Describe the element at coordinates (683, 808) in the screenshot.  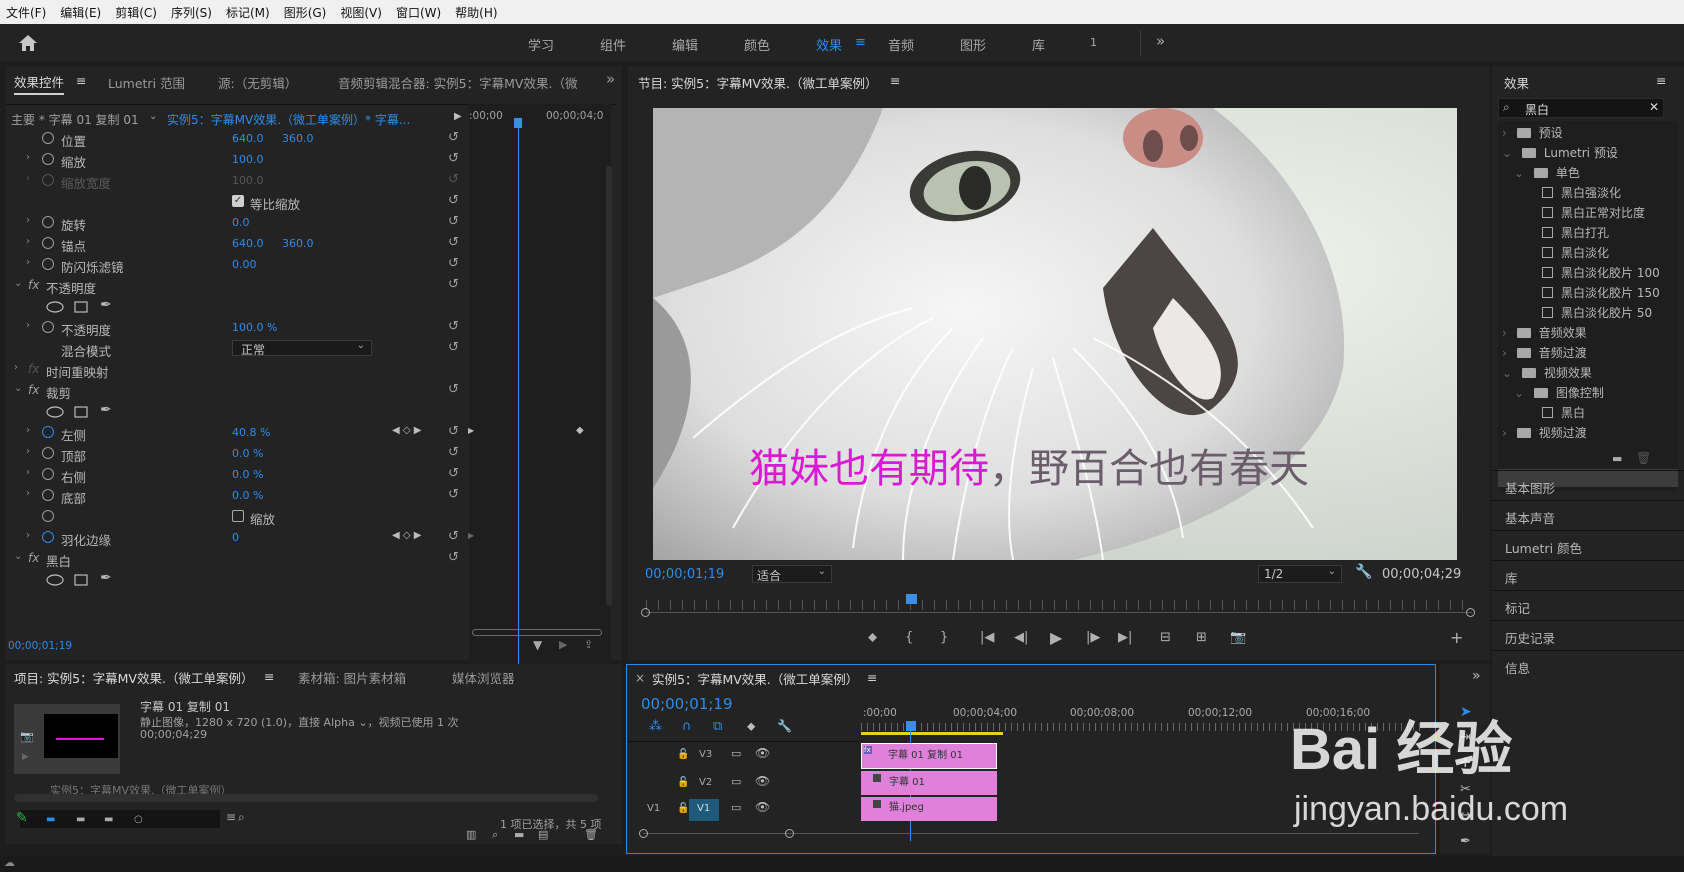
I see `lock-icon: 🔓` at that location.